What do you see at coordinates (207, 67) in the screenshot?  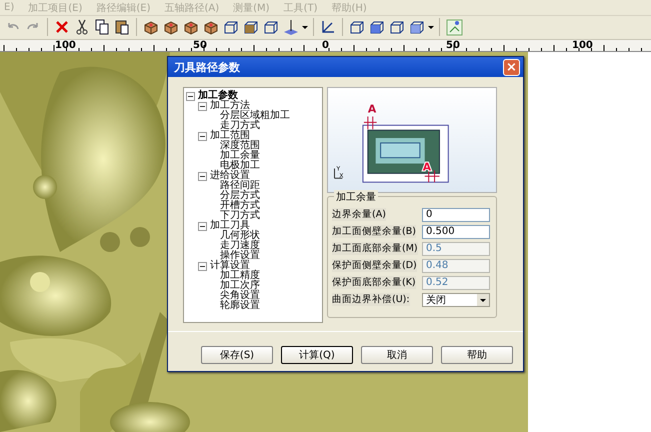 I see `dialog-title: 刀具路径参数` at bounding box center [207, 67].